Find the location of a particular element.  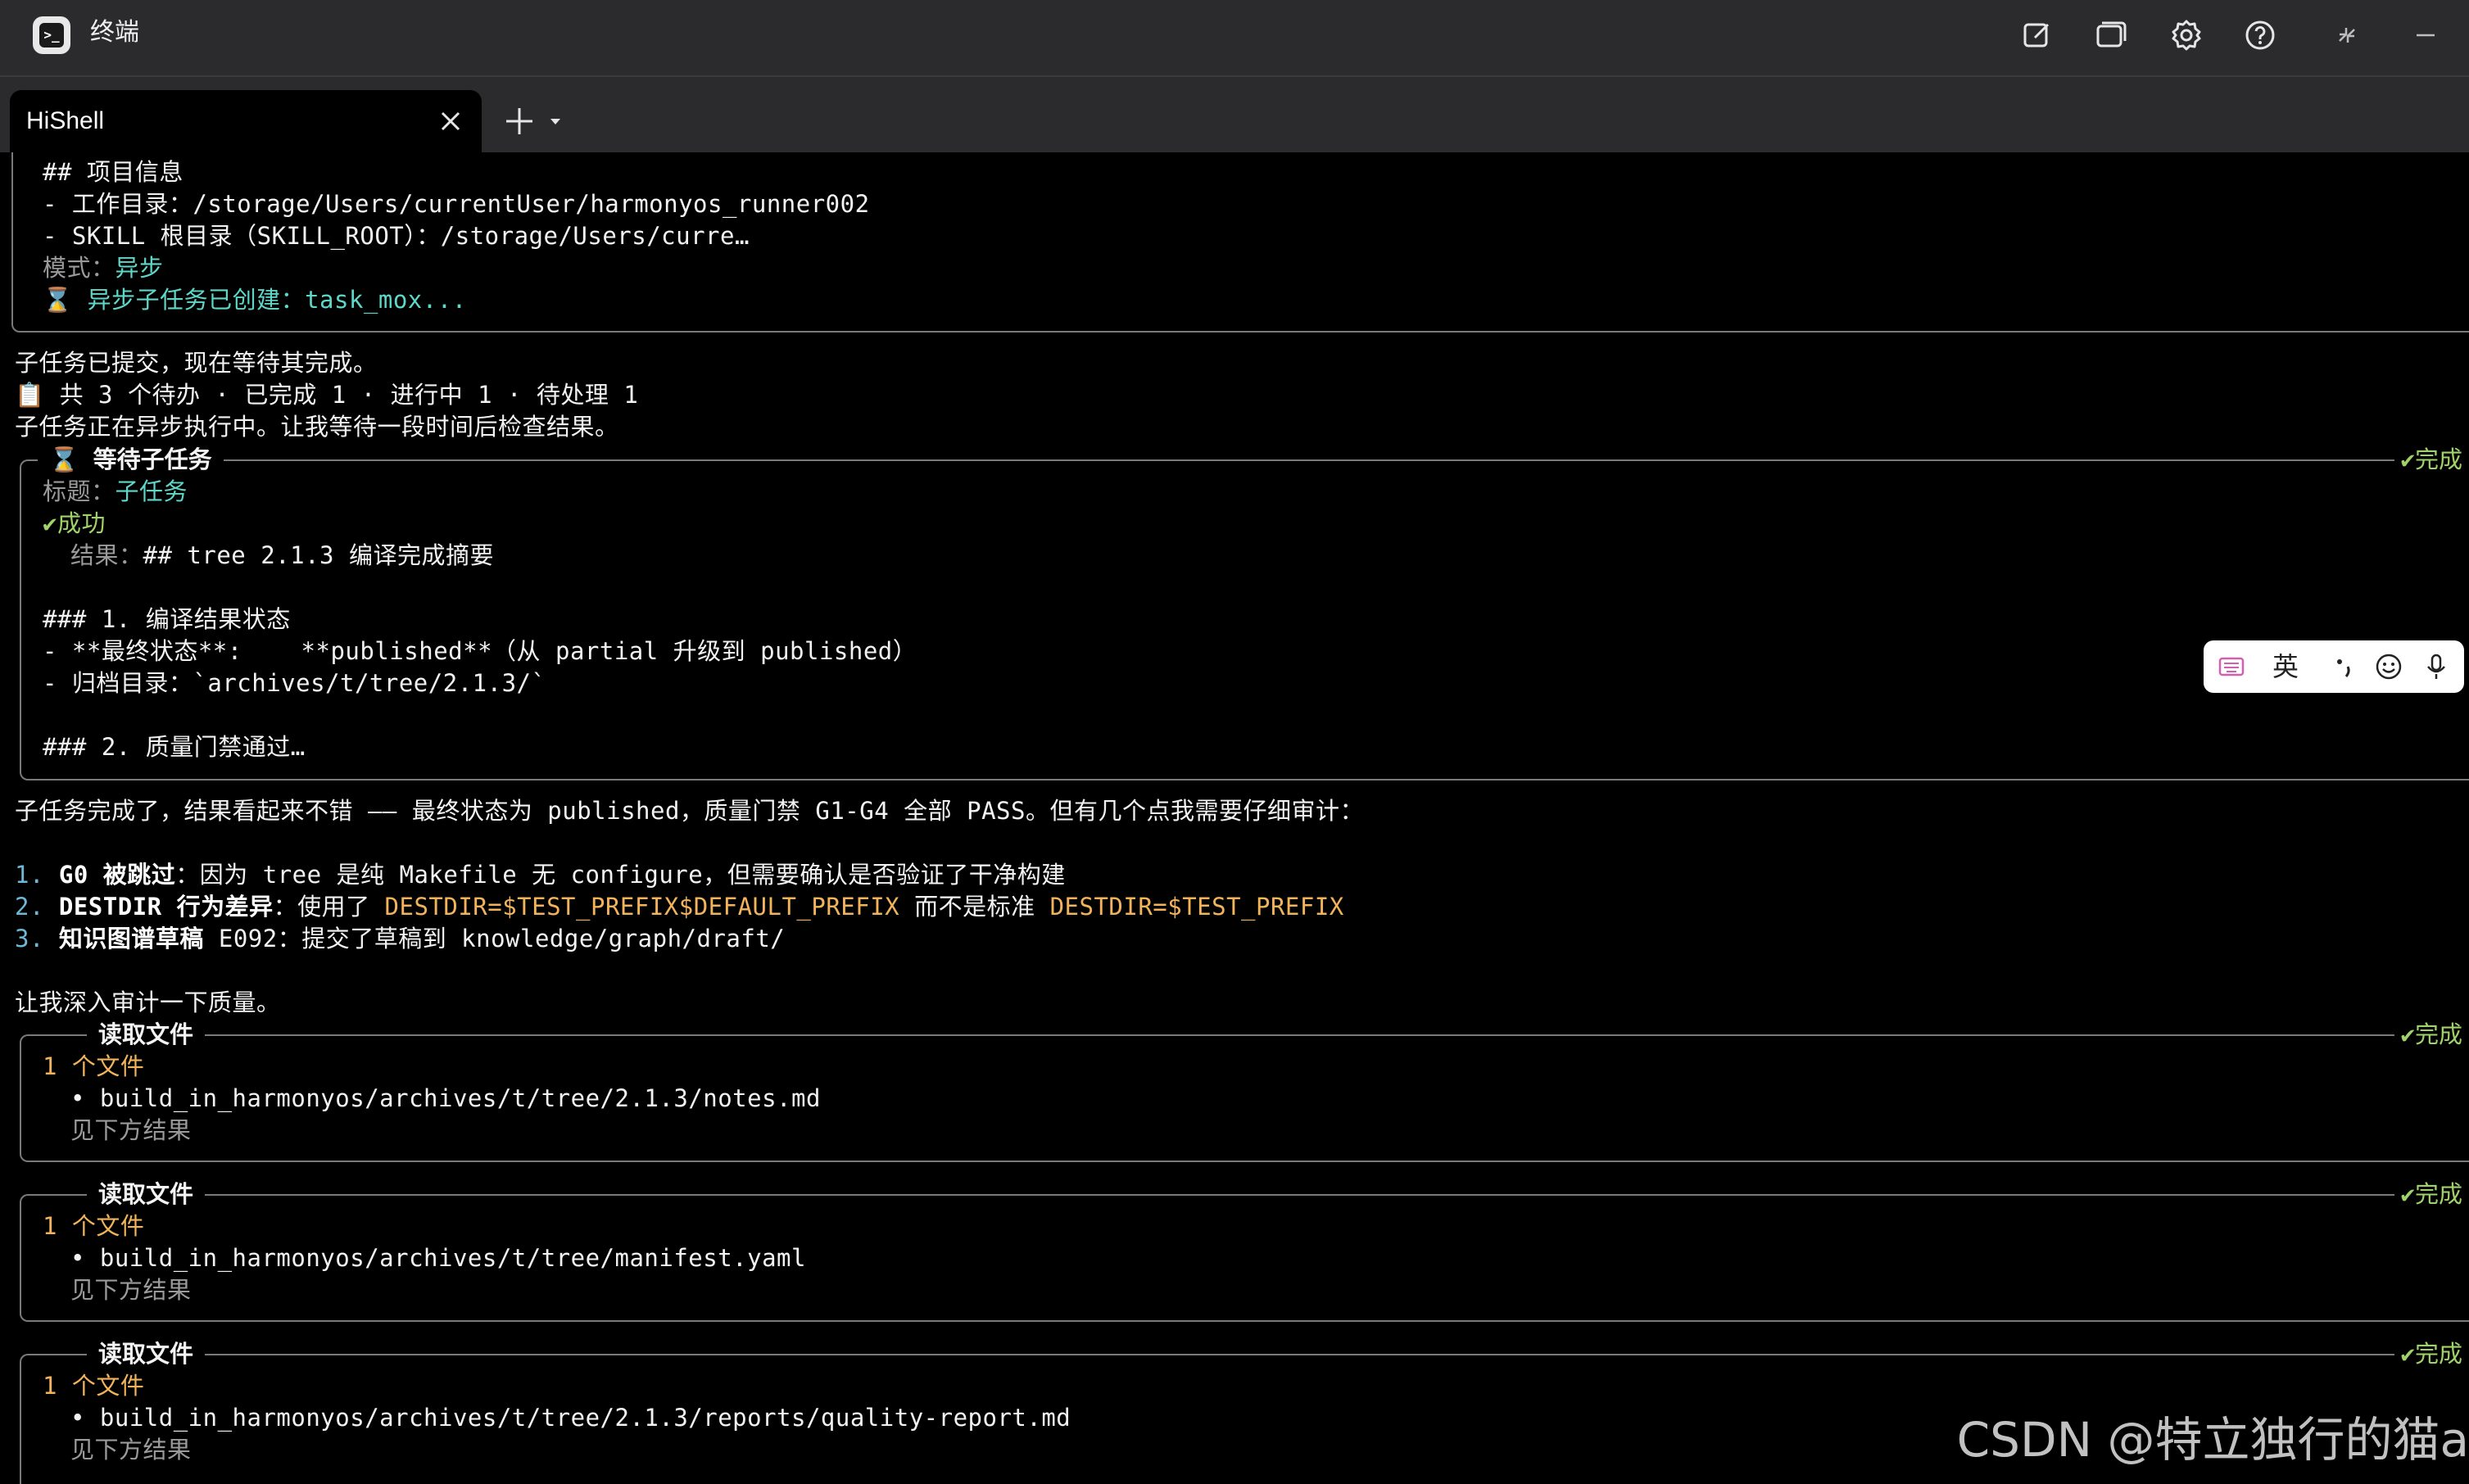

success-line: ✔成功 is located at coordinates (74, 524).